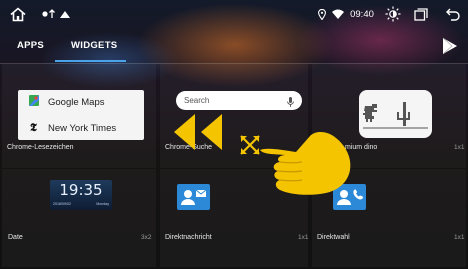 This screenshot has height=269, width=468. Describe the element at coordinates (200, 132) in the screenshot. I see `drag-left-arrows-icon` at that location.